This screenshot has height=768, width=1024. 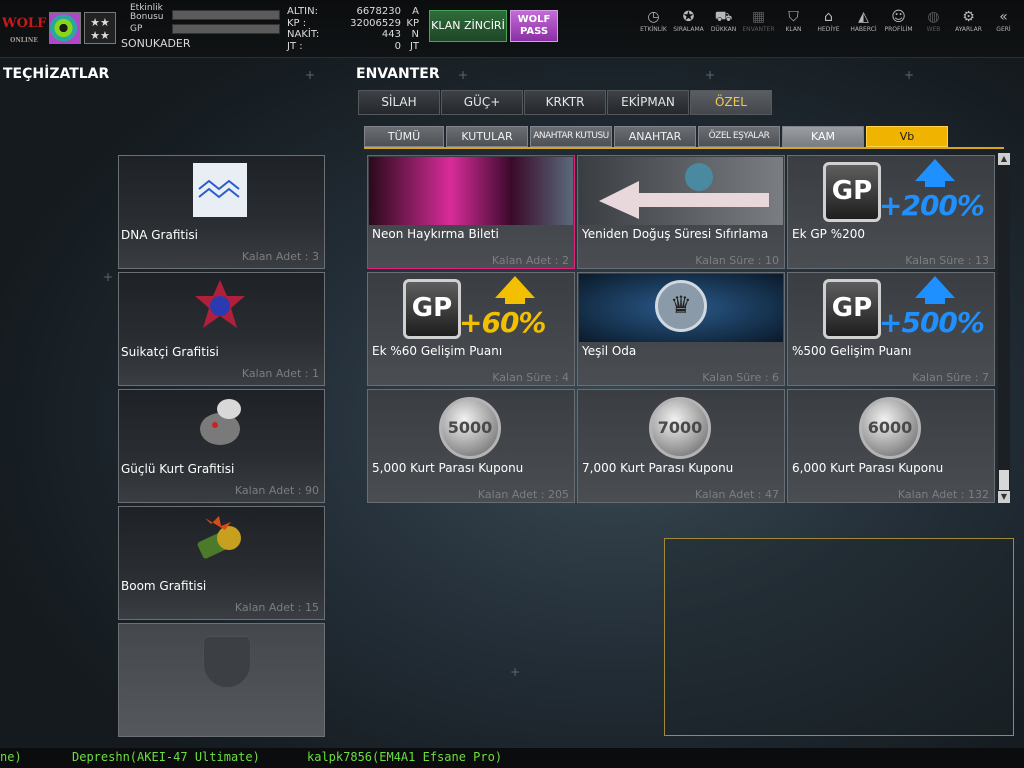 I want to click on inventory-item: GP +60% Ek %60 Gelişim Puanı Kalan Süre : 4, so click(x=471, y=329).